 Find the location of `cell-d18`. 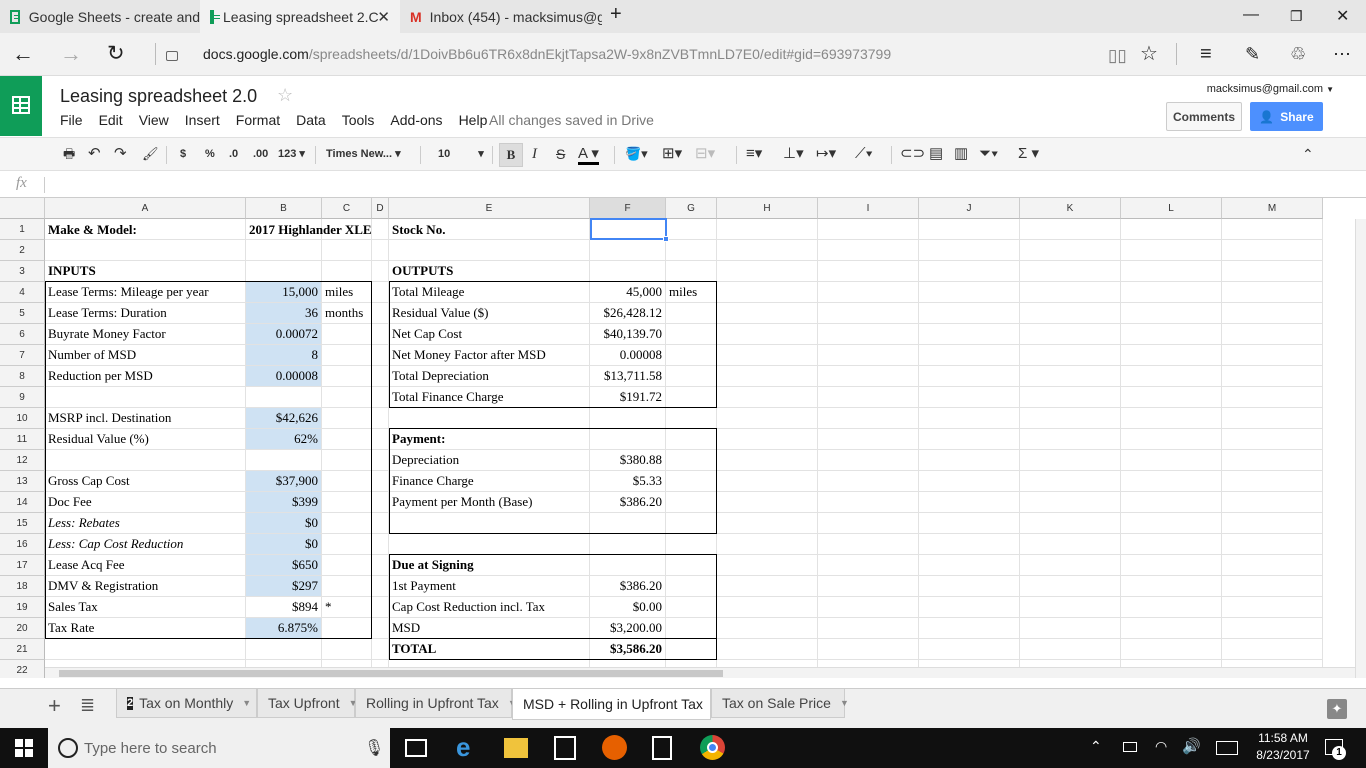

cell-d18 is located at coordinates (380, 586).